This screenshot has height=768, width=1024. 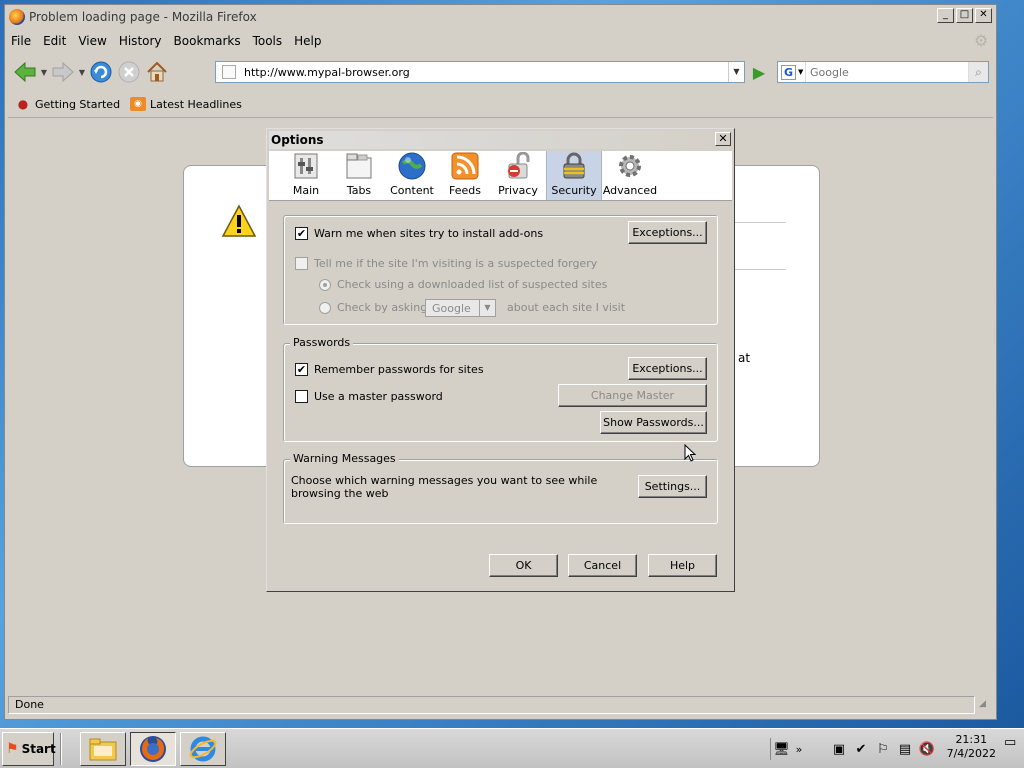 I want to click on forgery-checkbox, so click(x=301, y=263).